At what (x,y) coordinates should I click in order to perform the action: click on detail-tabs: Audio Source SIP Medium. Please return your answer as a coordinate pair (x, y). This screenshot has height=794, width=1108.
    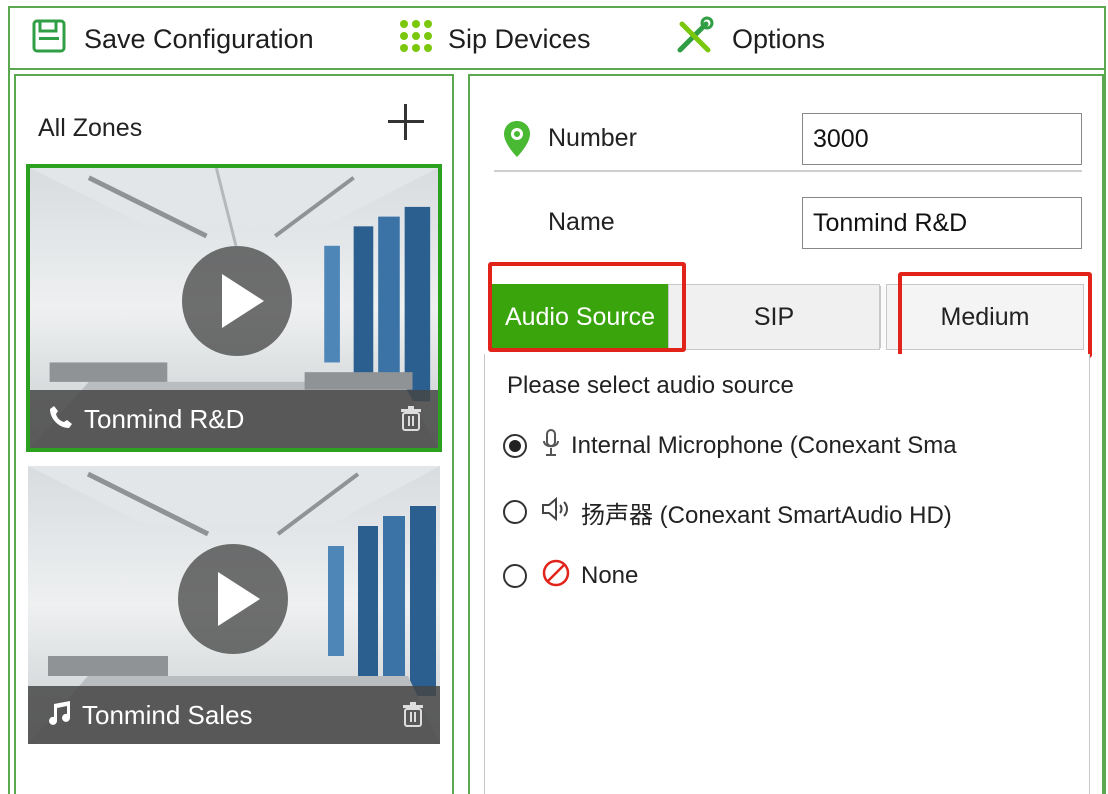
    Looking at the image, I should click on (790, 310).